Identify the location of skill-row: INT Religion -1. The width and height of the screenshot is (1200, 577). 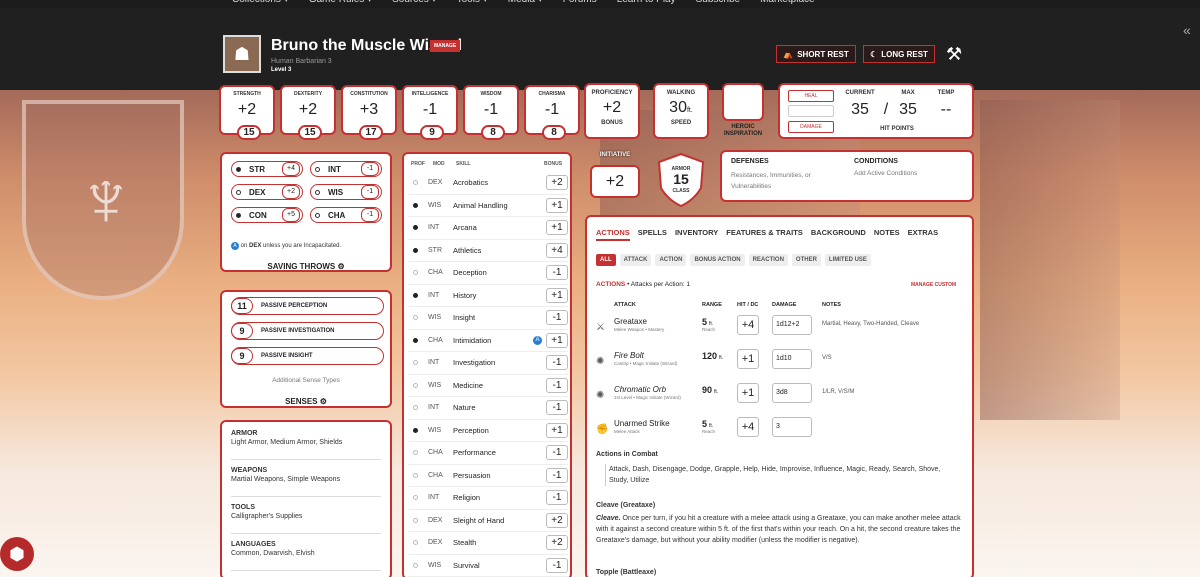
(488, 498).